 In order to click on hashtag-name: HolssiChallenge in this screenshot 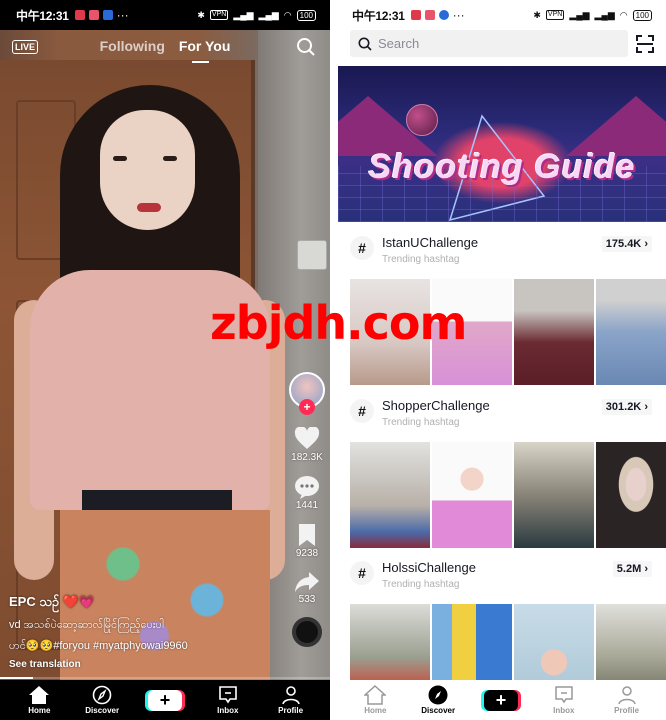, I will do `click(429, 567)`.